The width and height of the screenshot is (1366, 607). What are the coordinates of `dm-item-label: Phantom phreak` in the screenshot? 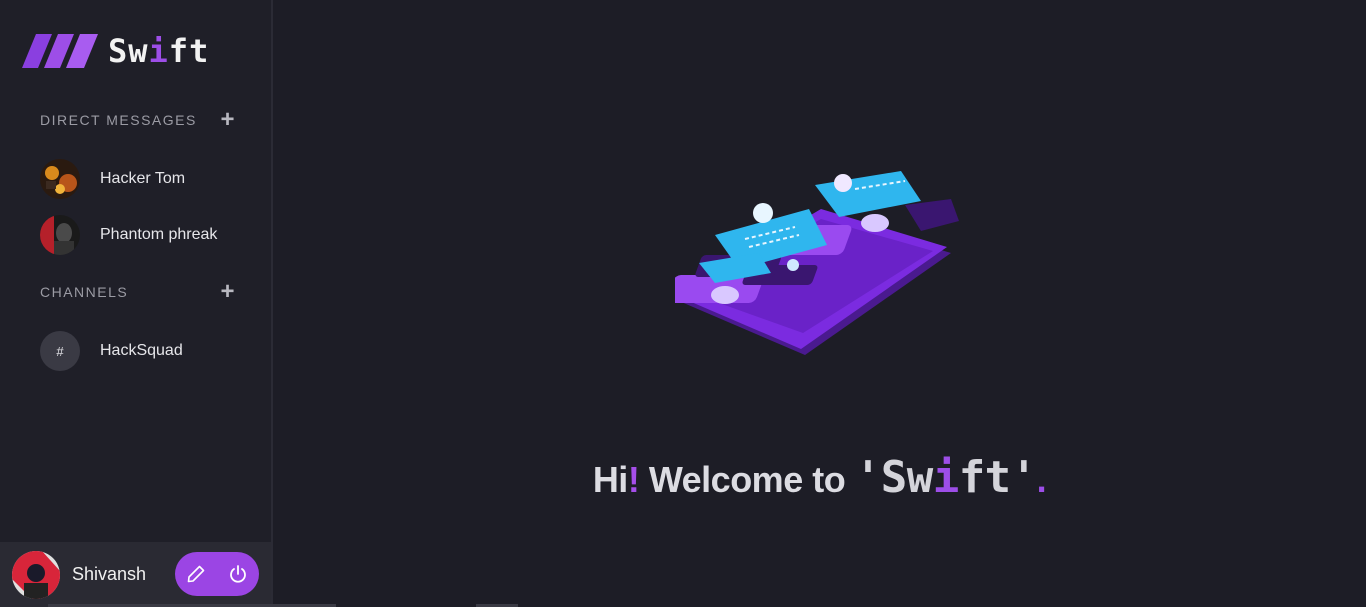 It's located at (159, 234).